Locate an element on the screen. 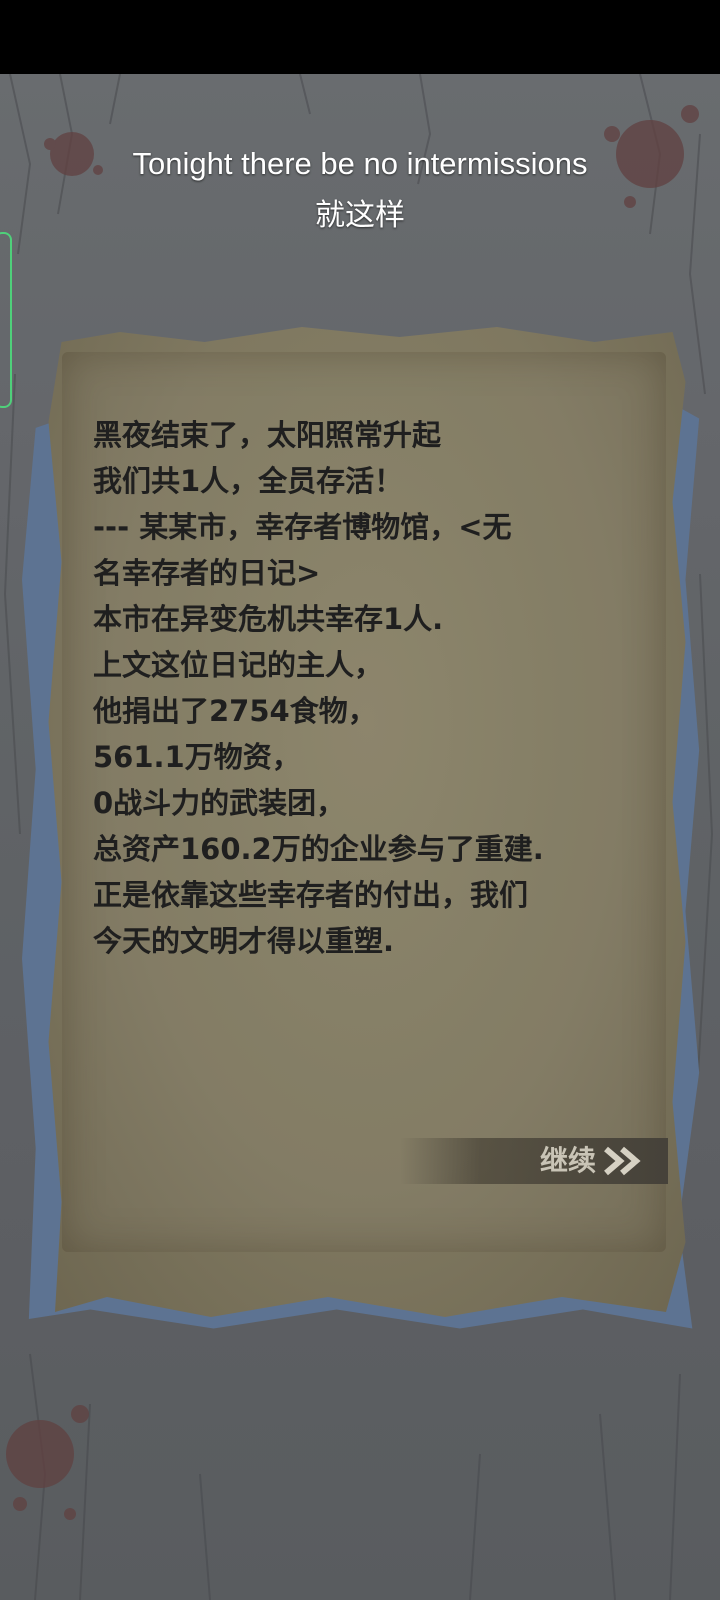 Image resolution: width=720 pixels, height=1600 pixels. status-bar is located at coordinates (360, 37).